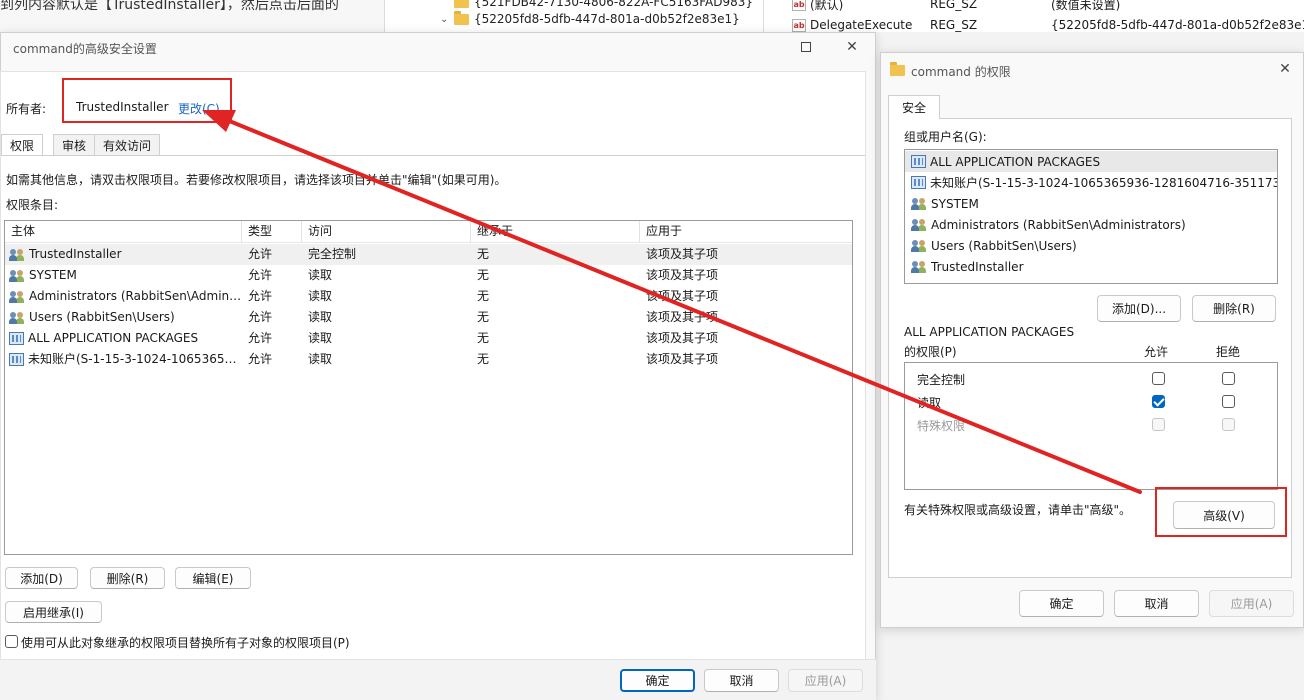 This screenshot has width=1304, height=700. What do you see at coordinates (590, 18) in the screenshot?
I see `tree-item: ⌄ {52205fd8-5dfb-447d-801a-d0b52f2e83e1}` at bounding box center [590, 18].